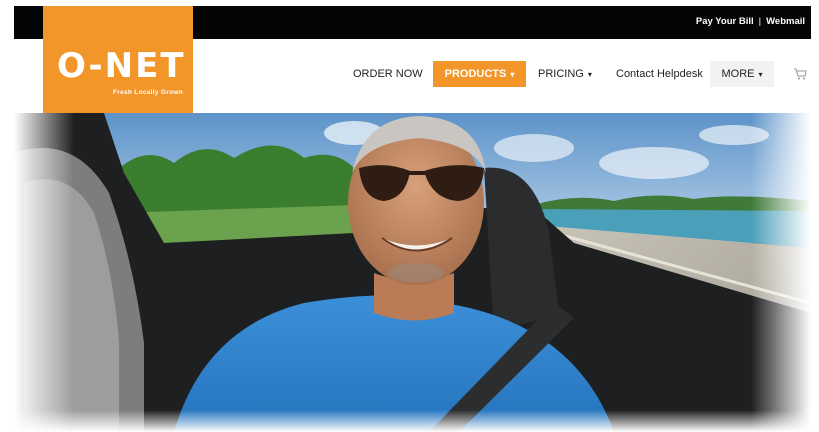 The image size is (819, 432). What do you see at coordinates (412, 421) in the screenshot?
I see `hero-fade-bottom` at bounding box center [412, 421].